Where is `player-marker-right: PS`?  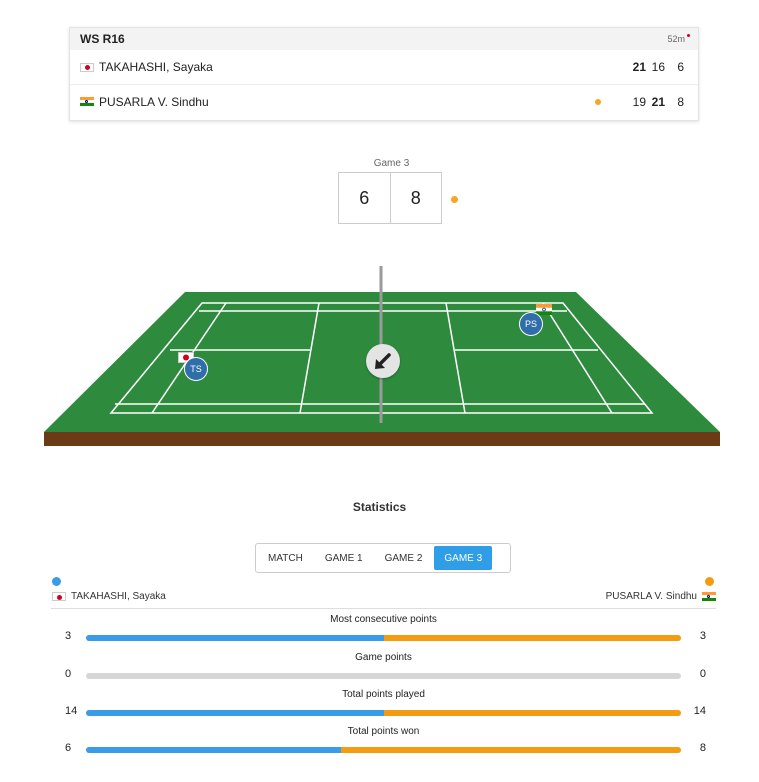
player-marker-right: PS is located at coordinates (531, 324).